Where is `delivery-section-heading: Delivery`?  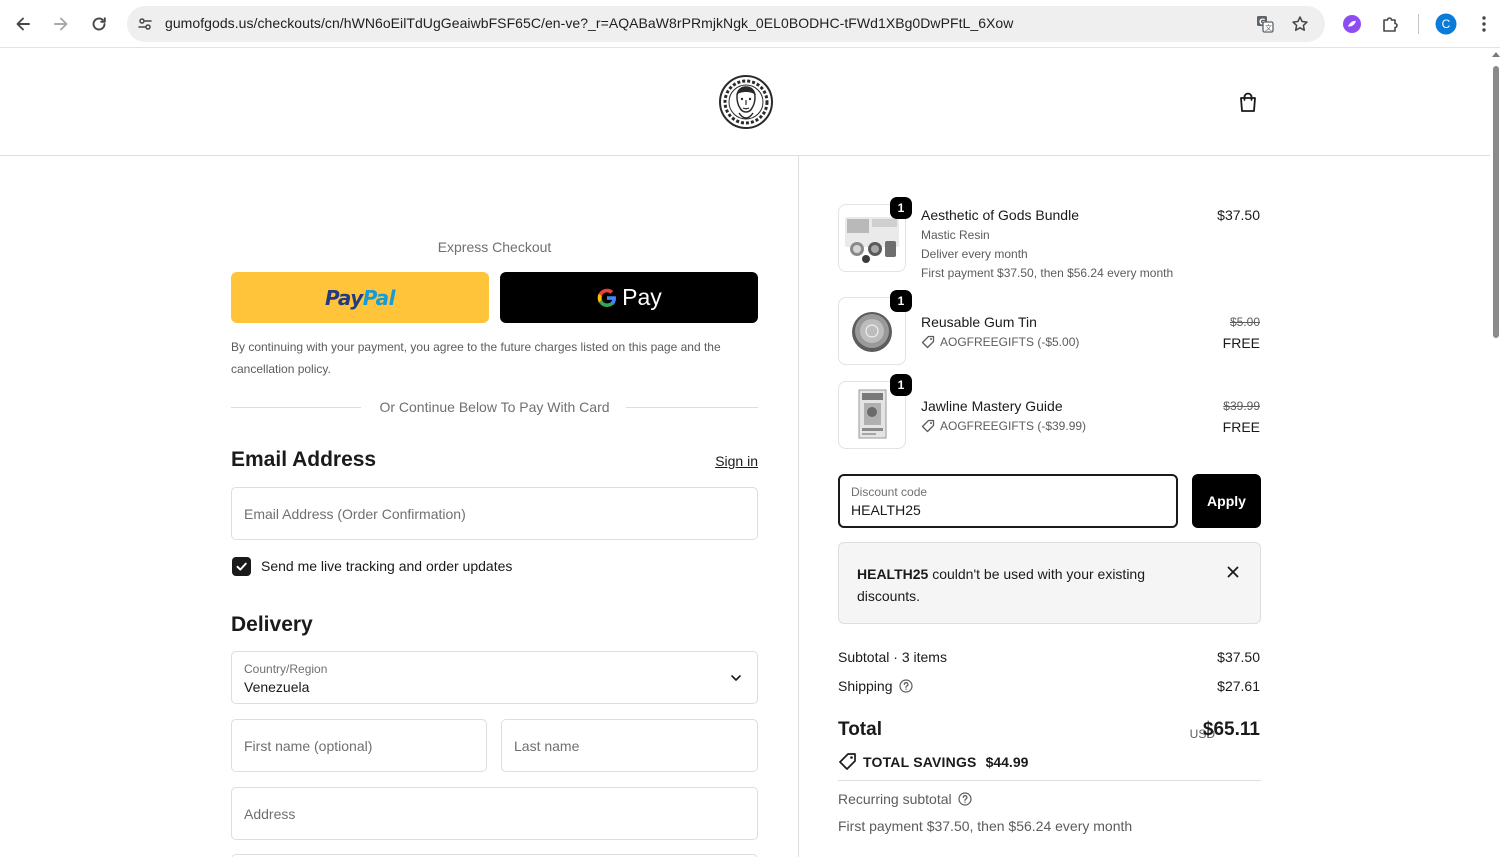
delivery-section-heading: Delivery is located at coordinates (272, 624).